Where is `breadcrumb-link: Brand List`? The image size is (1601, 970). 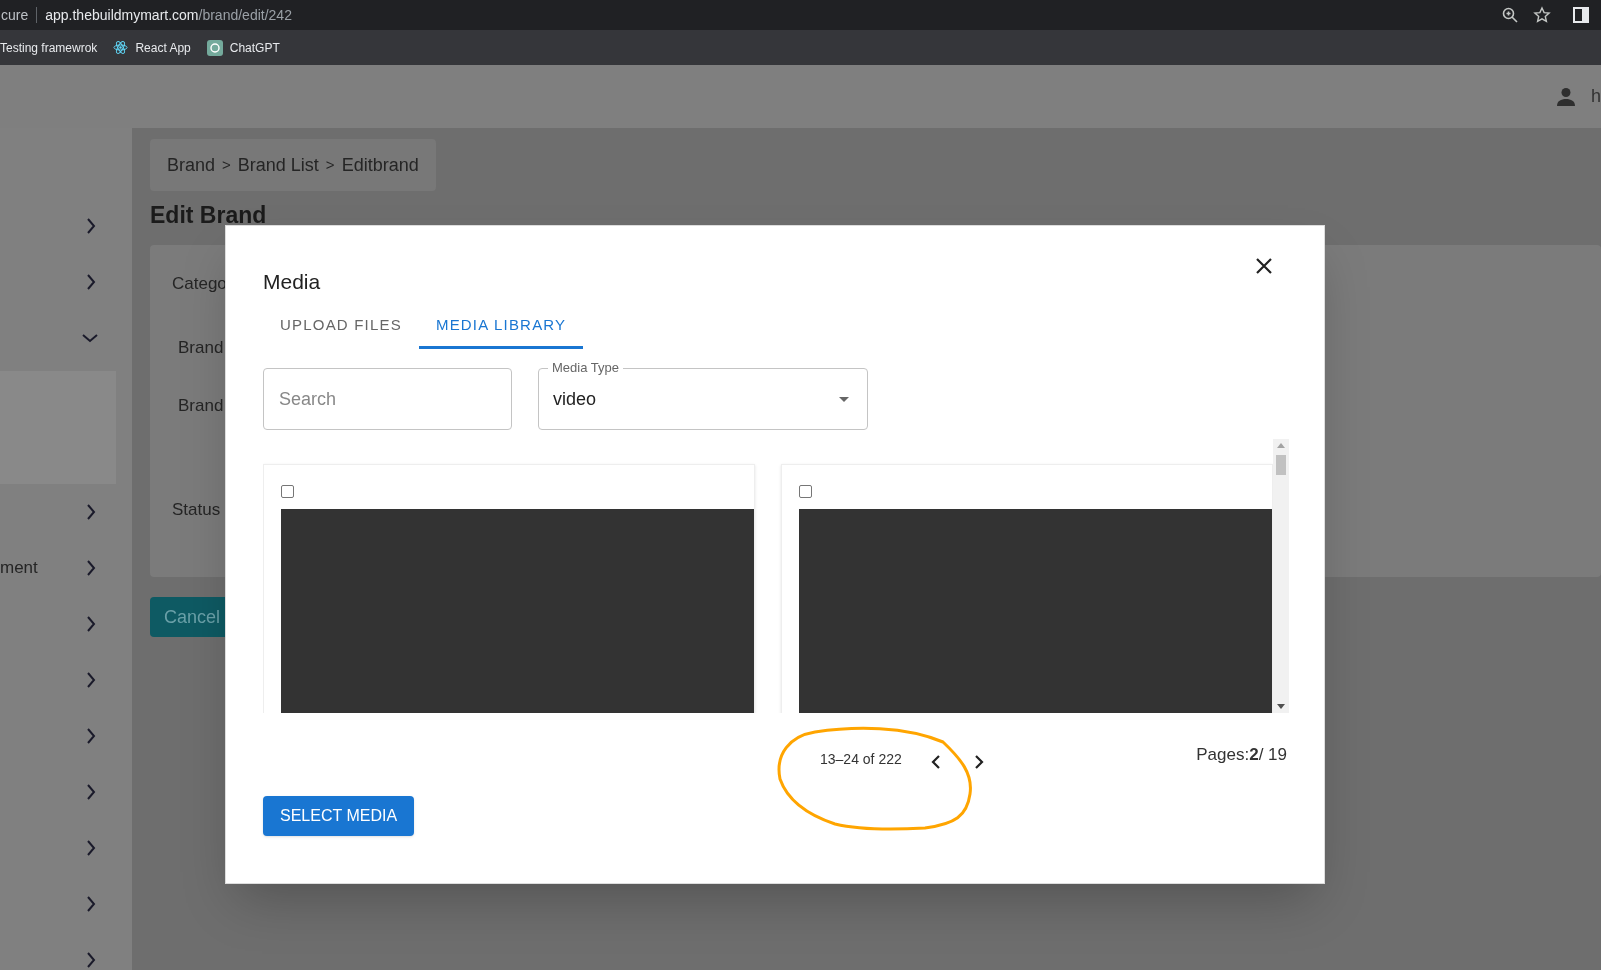 breadcrumb-link: Brand List is located at coordinates (278, 165).